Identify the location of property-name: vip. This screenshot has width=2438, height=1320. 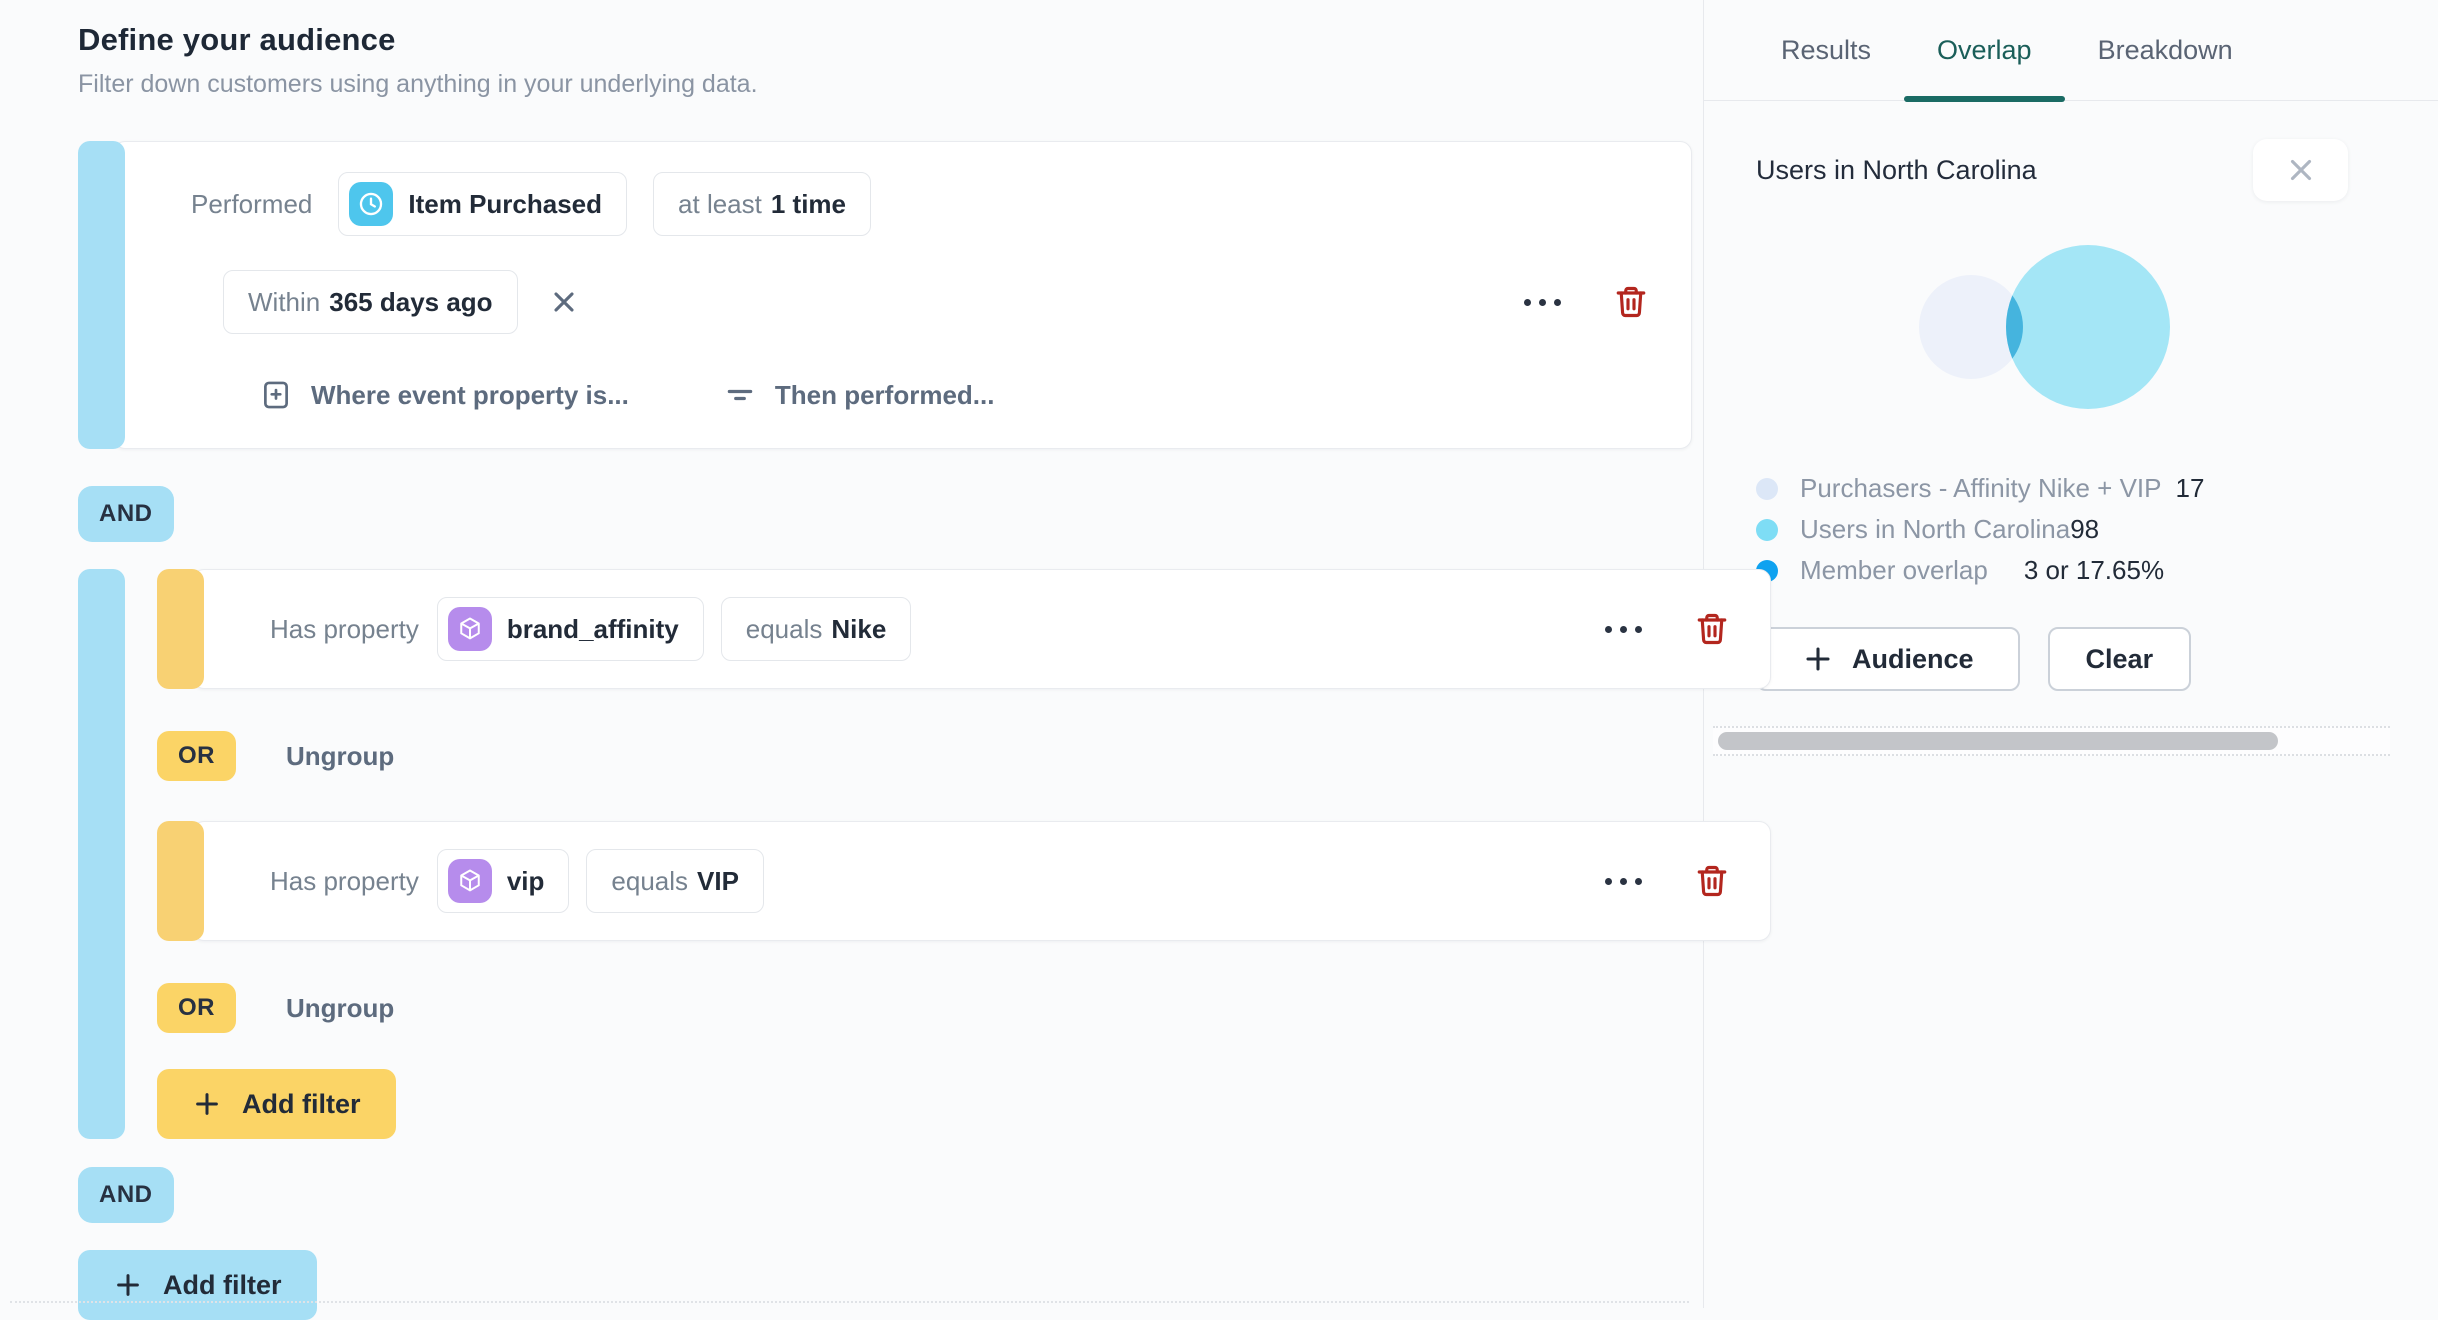
(525, 880).